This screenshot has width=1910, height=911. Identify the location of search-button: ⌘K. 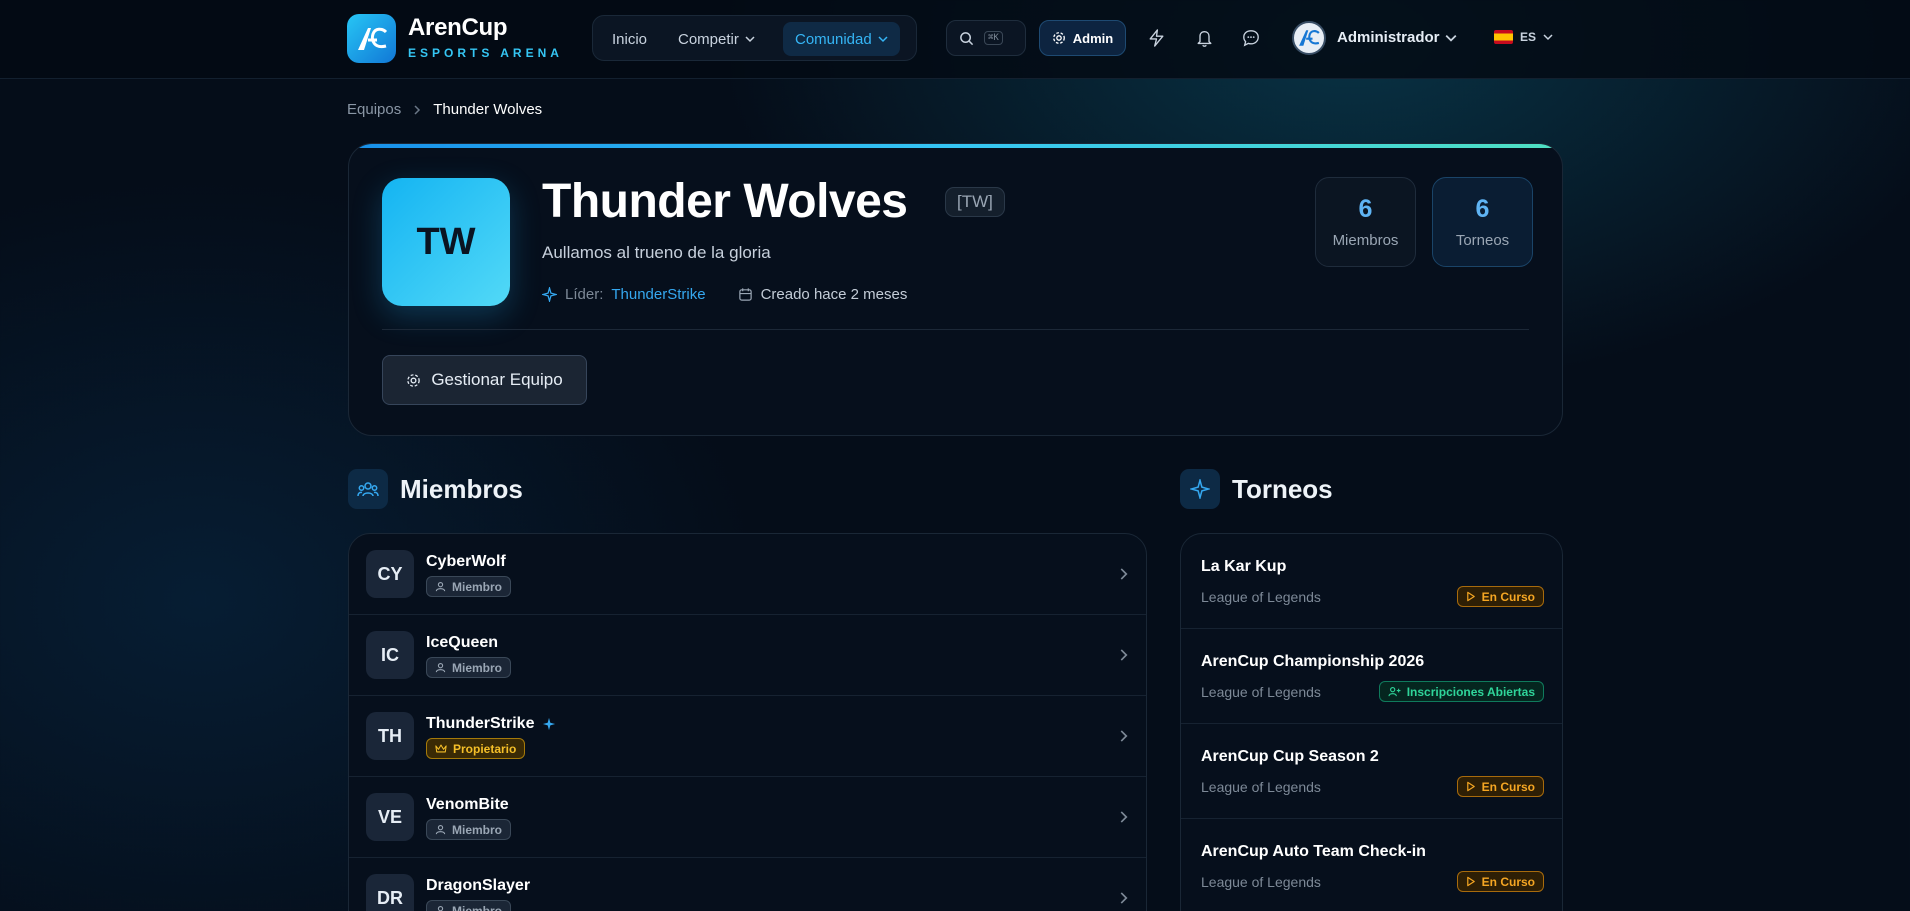
(986, 38).